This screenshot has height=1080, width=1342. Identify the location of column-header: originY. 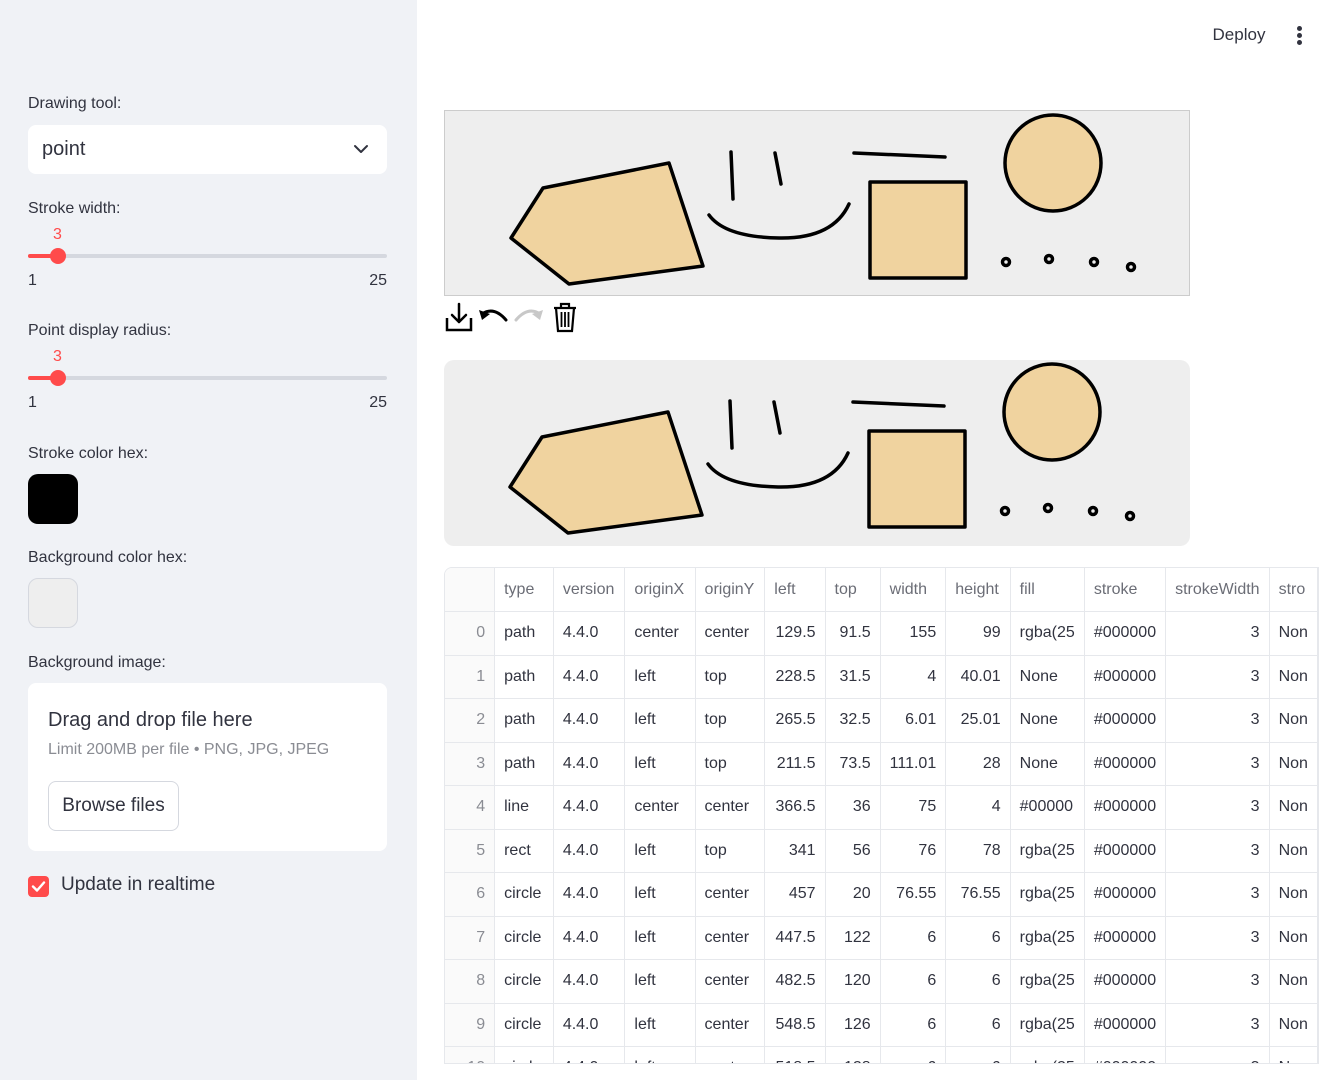
(730, 590).